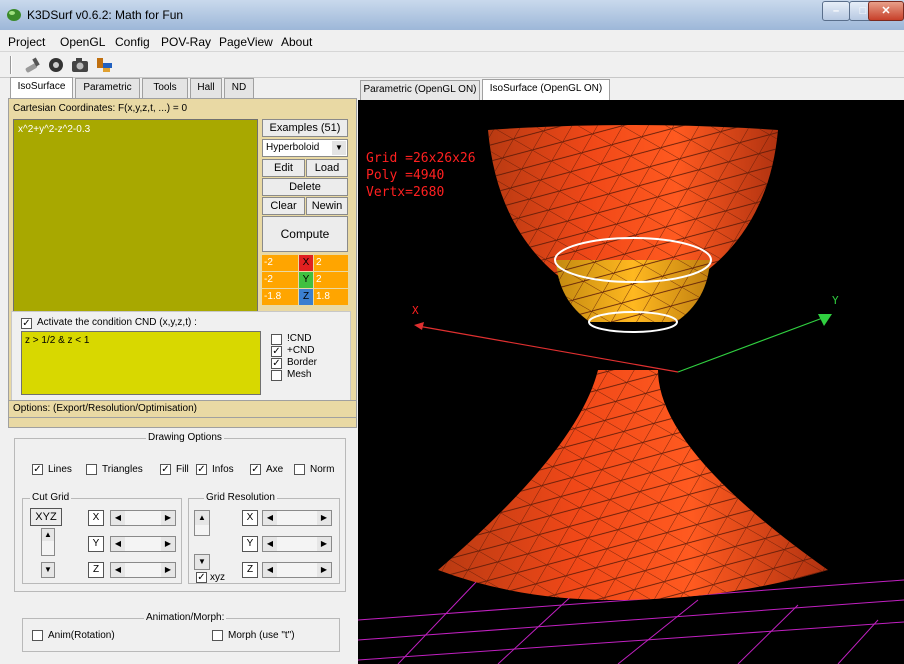 Image resolution: width=904 pixels, height=664 pixels. What do you see at coordinates (283, 206) in the screenshot?
I see `clear-button: Clear` at bounding box center [283, 206].